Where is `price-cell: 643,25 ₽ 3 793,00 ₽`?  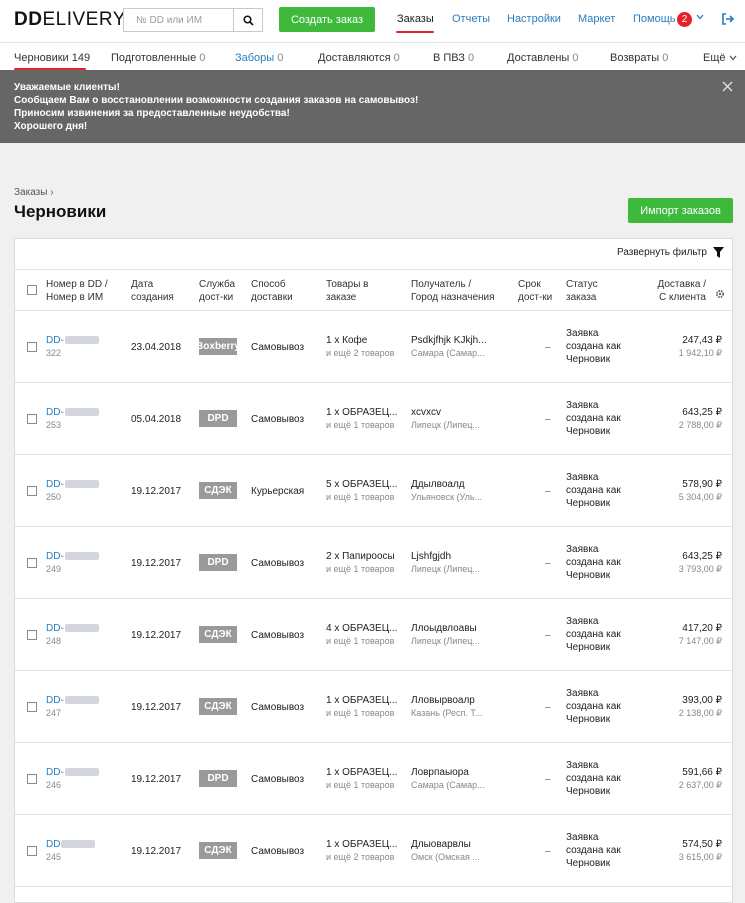 price-cell: 643,25 ₽ 3 793,00 ₽ is located at coordinates (673, 563).